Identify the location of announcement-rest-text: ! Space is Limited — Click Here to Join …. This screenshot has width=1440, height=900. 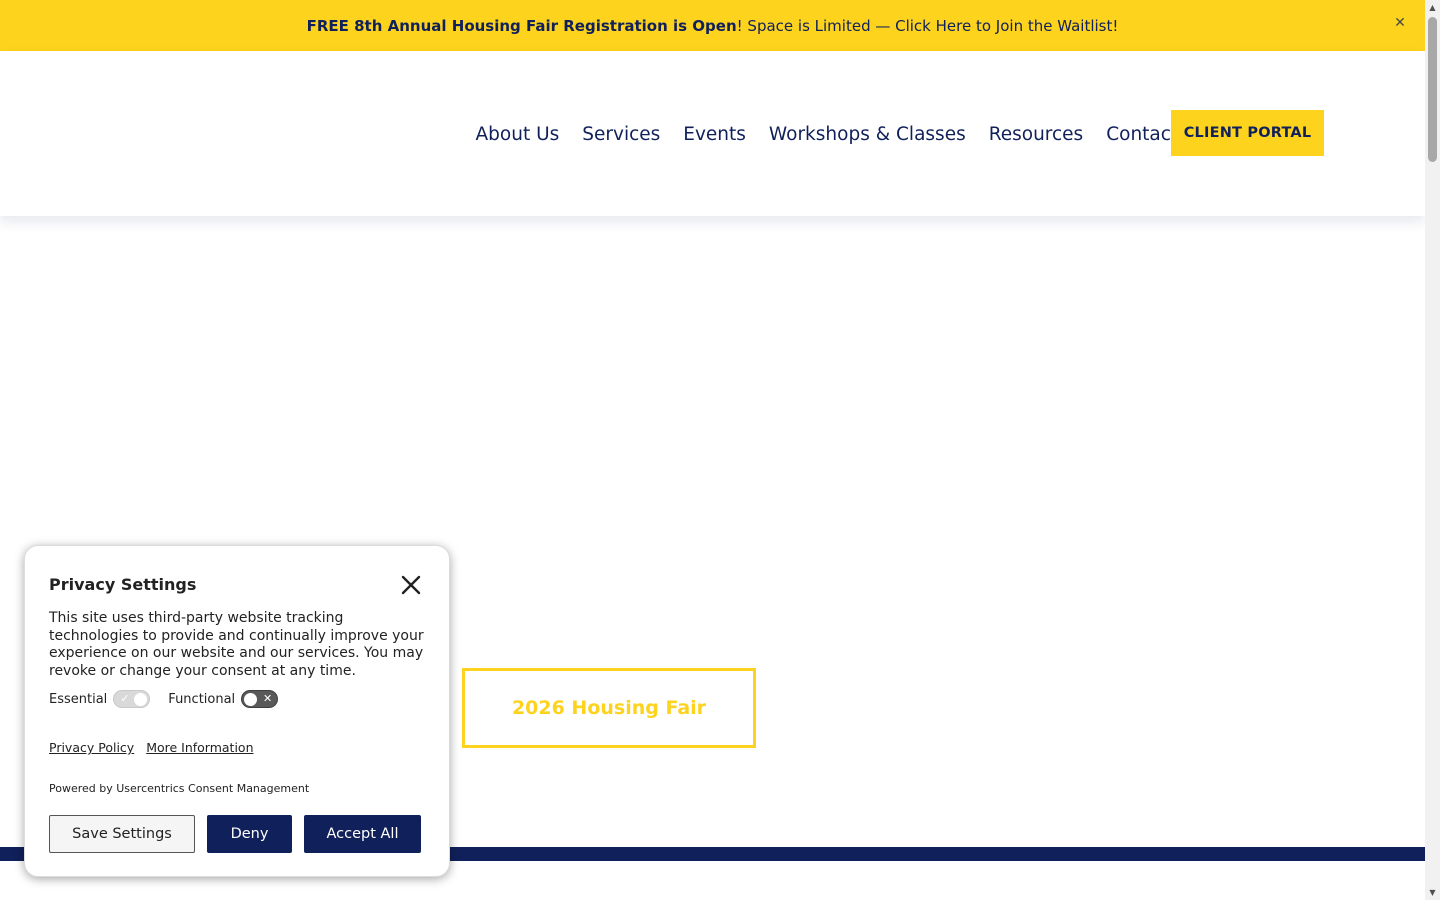
(927, 25).